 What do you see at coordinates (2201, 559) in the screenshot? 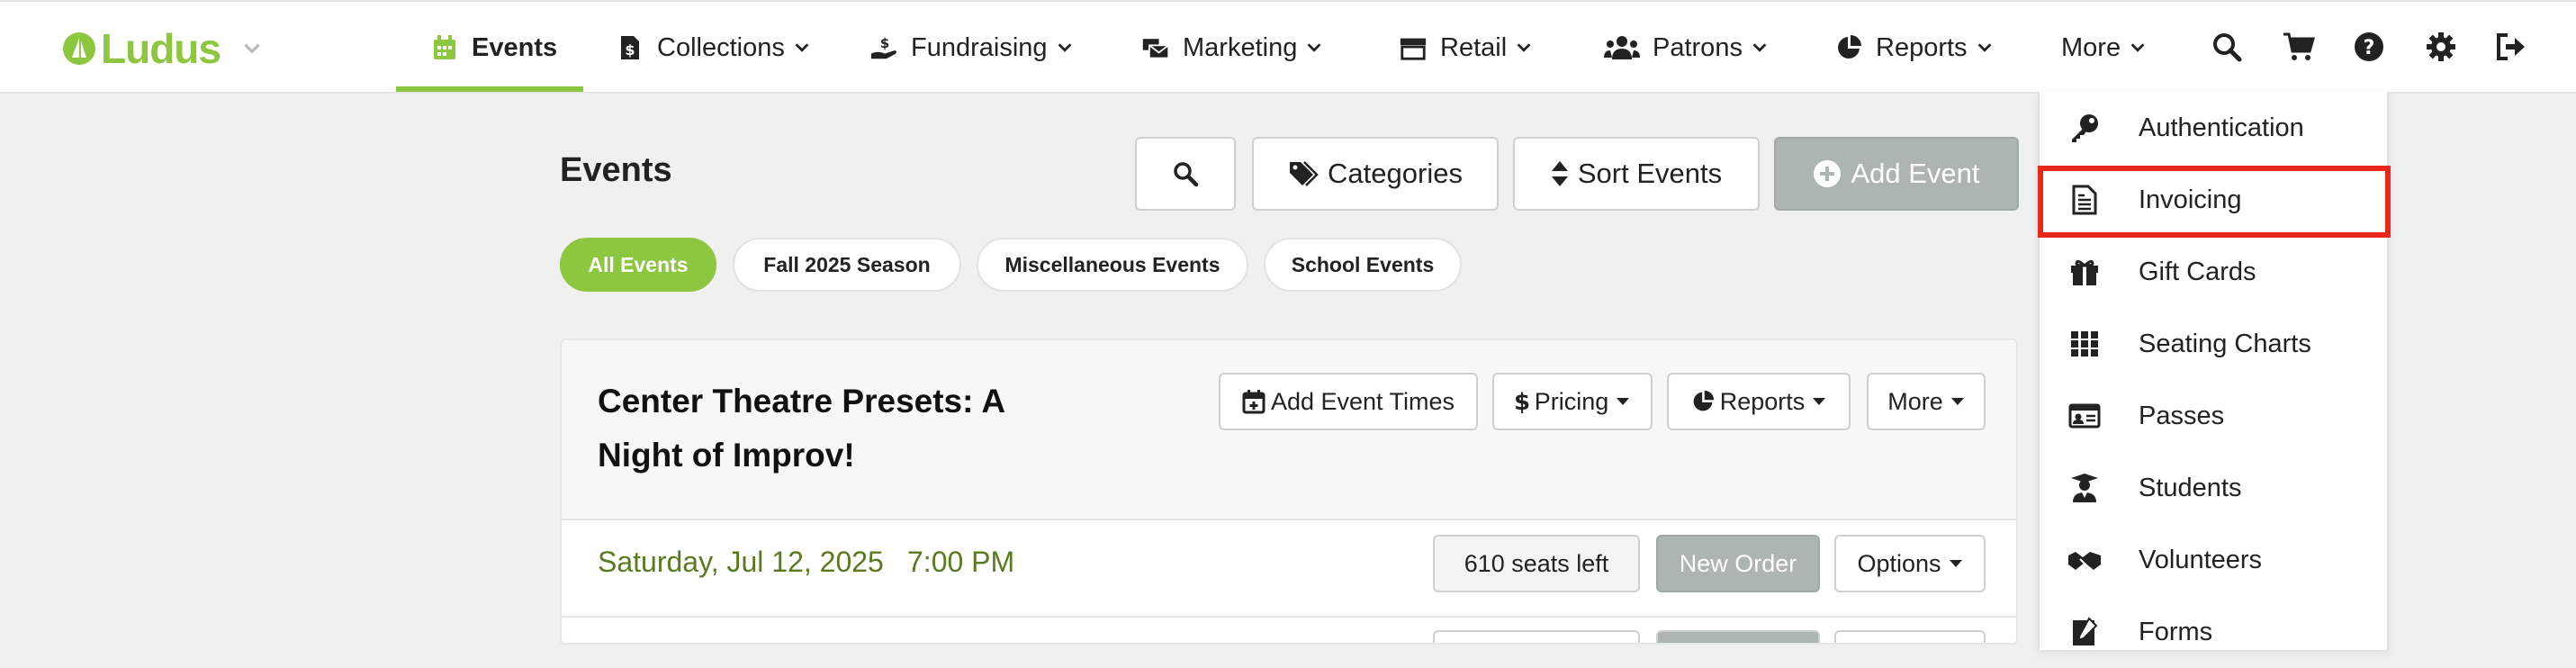
I see `menu-item-label: Volunteers` at bounding box center [2201, 559].